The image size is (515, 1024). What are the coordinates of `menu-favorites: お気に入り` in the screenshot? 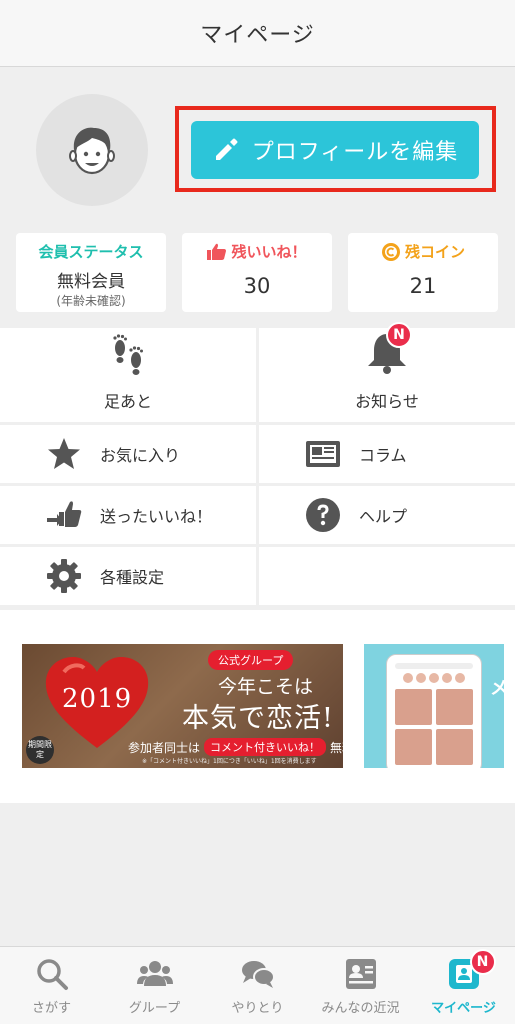 It's located at (128, 454).